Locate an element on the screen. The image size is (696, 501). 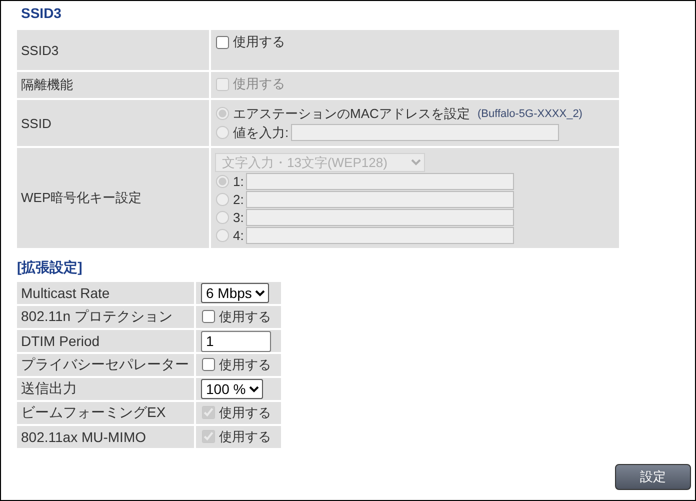
dropdown: 6 Mbps is located at coordinates (235, 293).